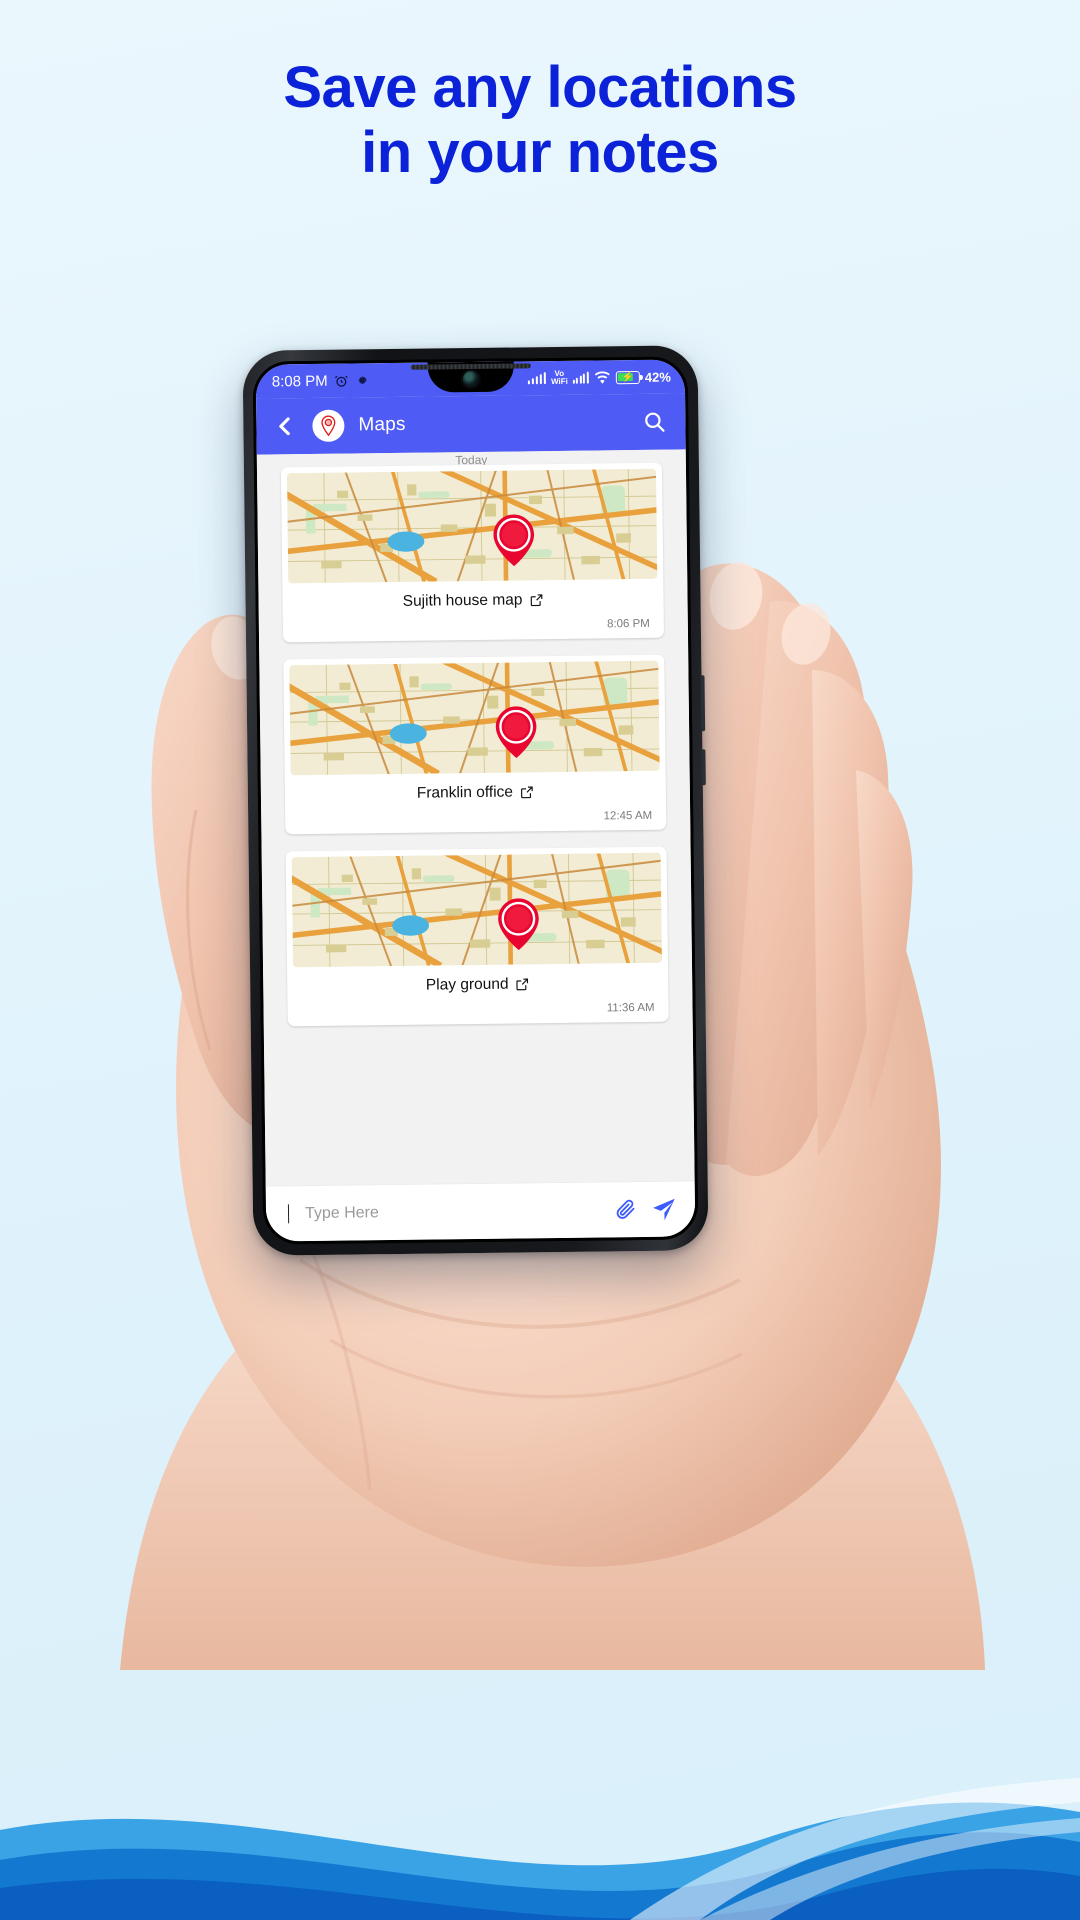 The height and width of the screenshot is (1920, 1080). I want to click on send-paper-plane-icon, so click(664, 1209).